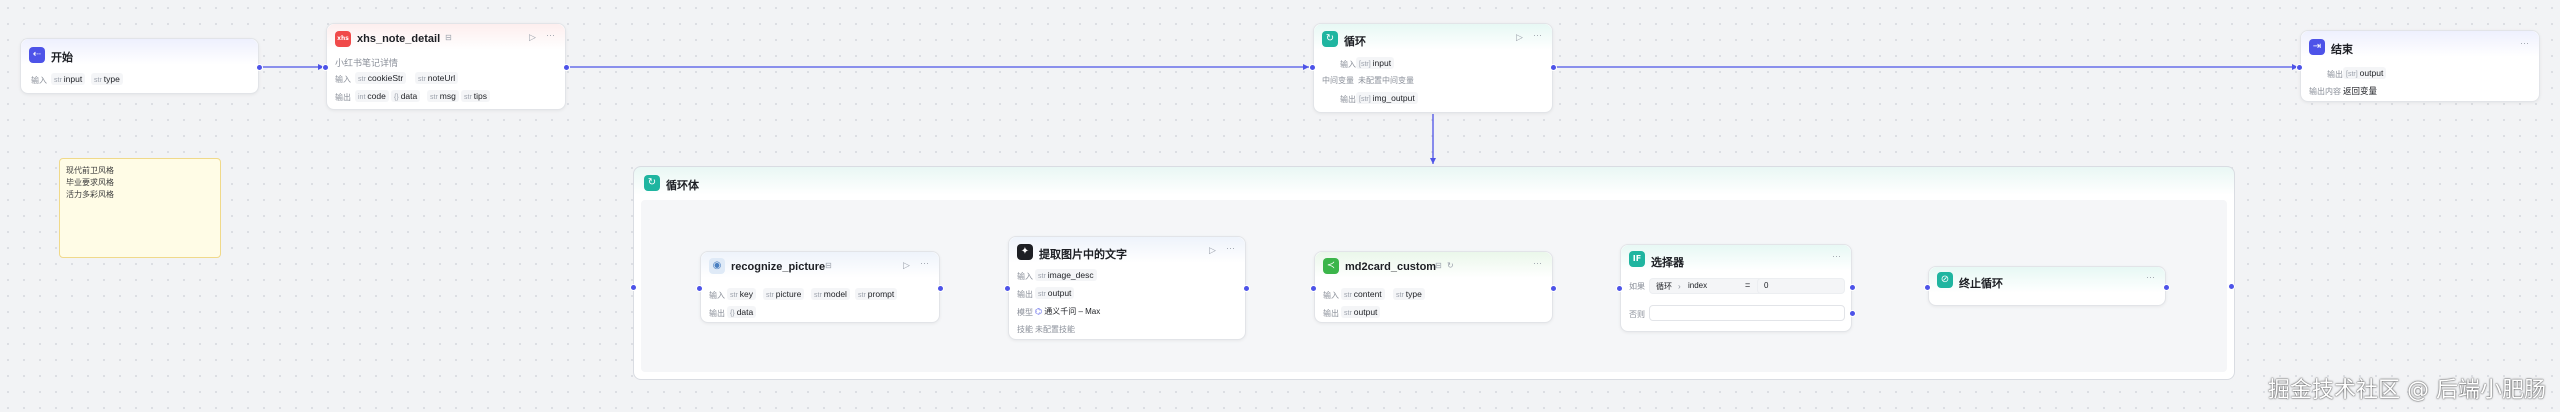 The image size is (2560, 412). Describe the element at coordinates (1710, 286) in the screenshot. I see `condition-variable-field: 循环 › index` at that location.